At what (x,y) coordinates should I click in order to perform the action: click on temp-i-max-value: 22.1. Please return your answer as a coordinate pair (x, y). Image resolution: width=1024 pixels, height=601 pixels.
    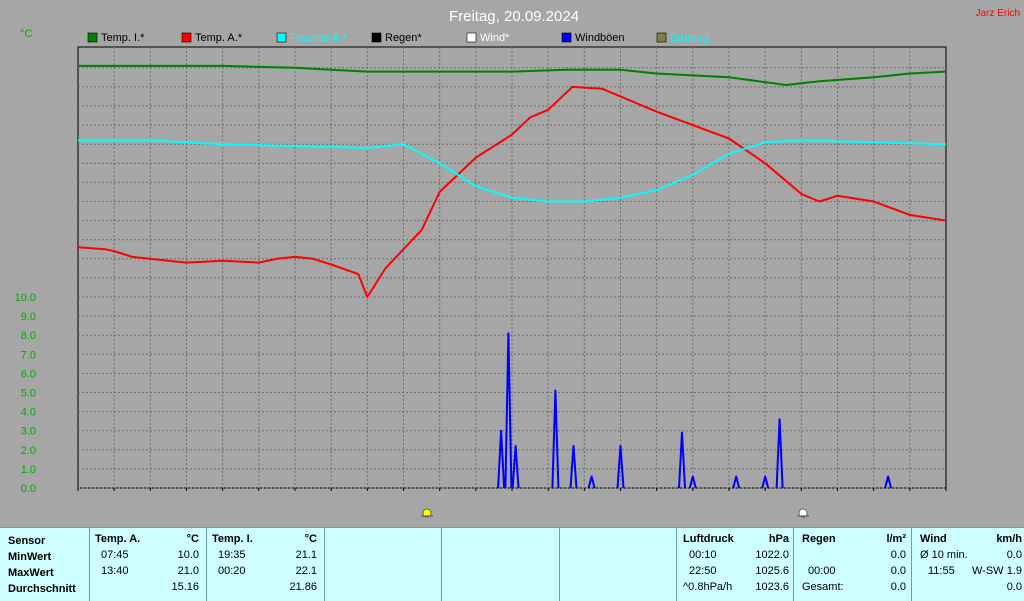
    Looking at the image, I should click on (306, 571).